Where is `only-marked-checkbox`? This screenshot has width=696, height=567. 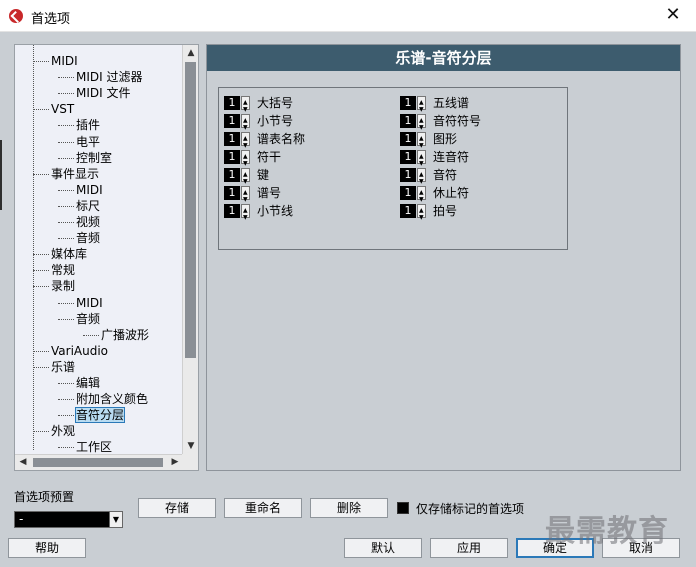
only-marked-checkbox is located at coordinates (403, 508).